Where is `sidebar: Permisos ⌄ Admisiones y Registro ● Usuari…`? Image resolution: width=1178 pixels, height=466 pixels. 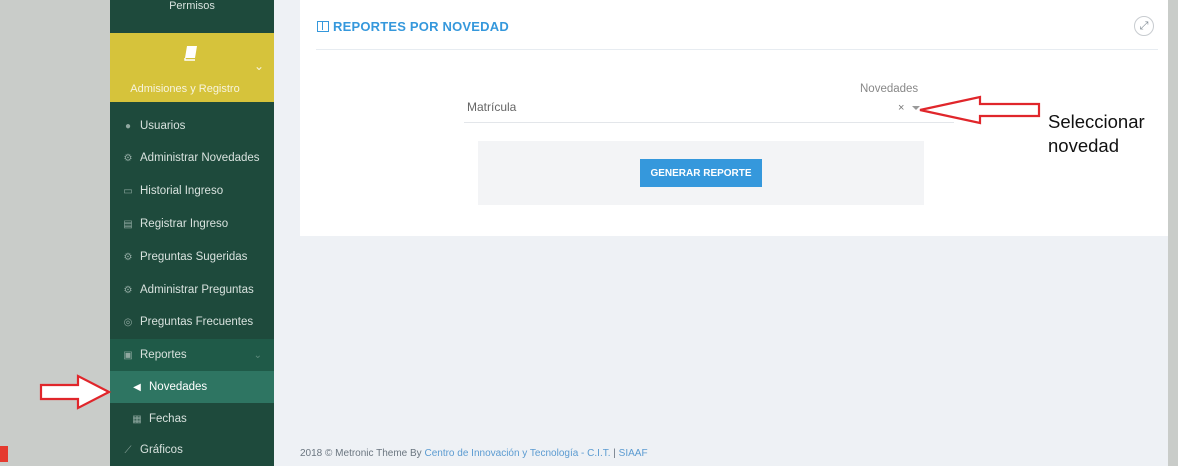
sidebar: Permisos ⌄ Admisiones y Registro ● Usuari… is located at coordinates (192, 233).